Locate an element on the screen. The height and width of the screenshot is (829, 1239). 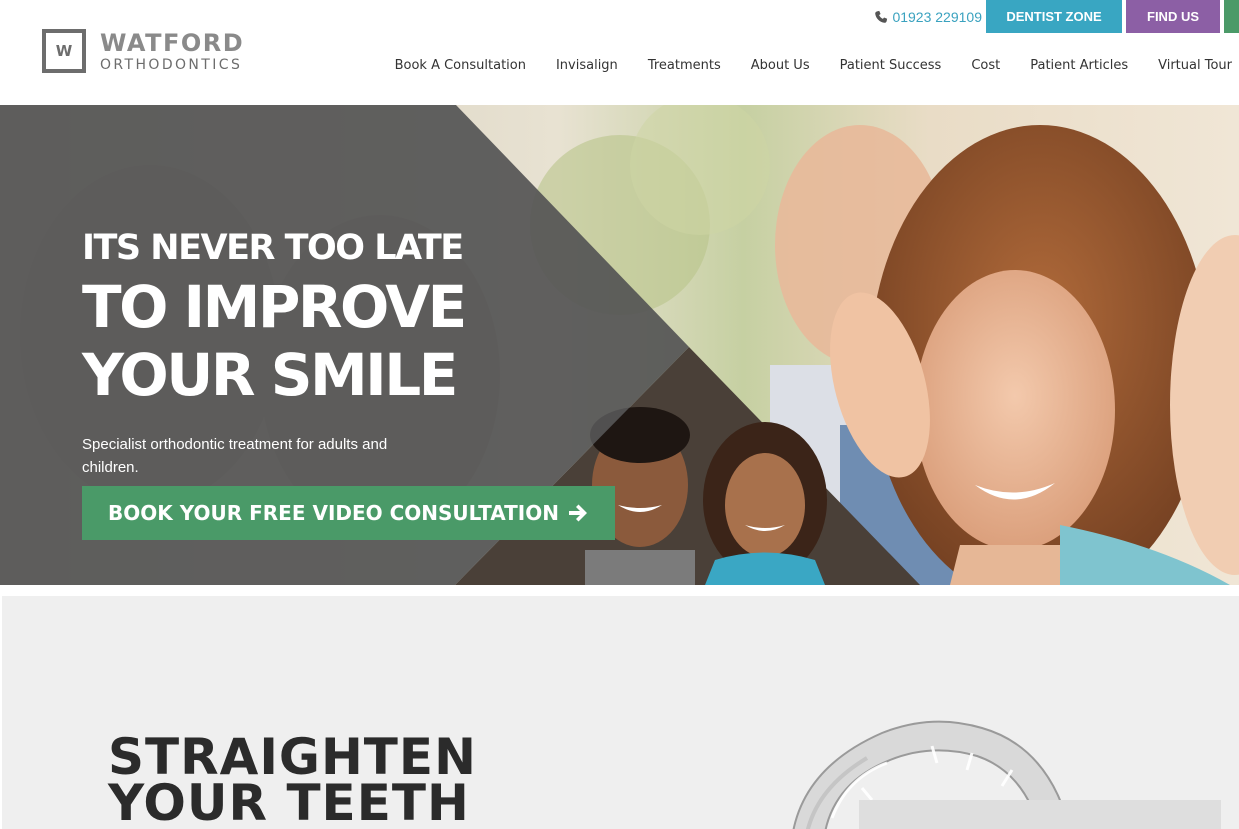
phone-link: 01923 229109 is located at coordinates (930, 16).